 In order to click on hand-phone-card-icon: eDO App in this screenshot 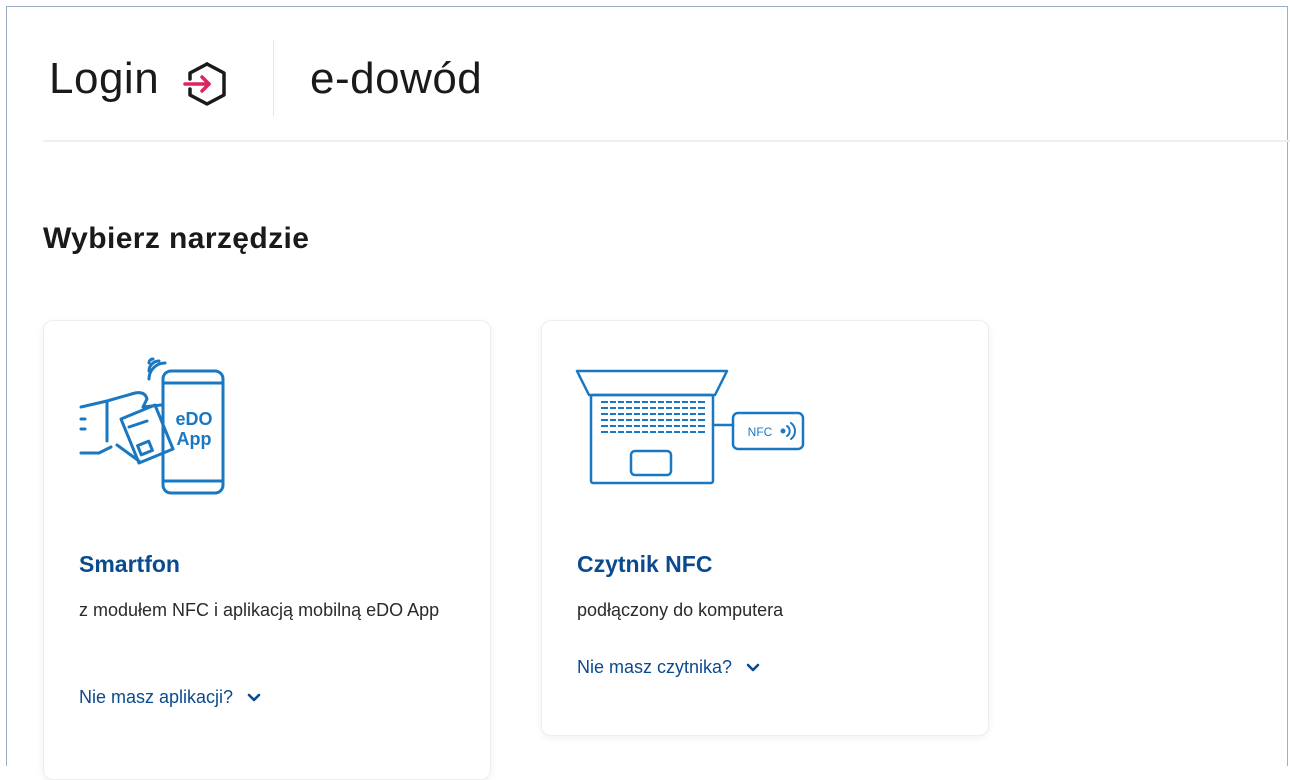, I will do `click(152, 426)`.